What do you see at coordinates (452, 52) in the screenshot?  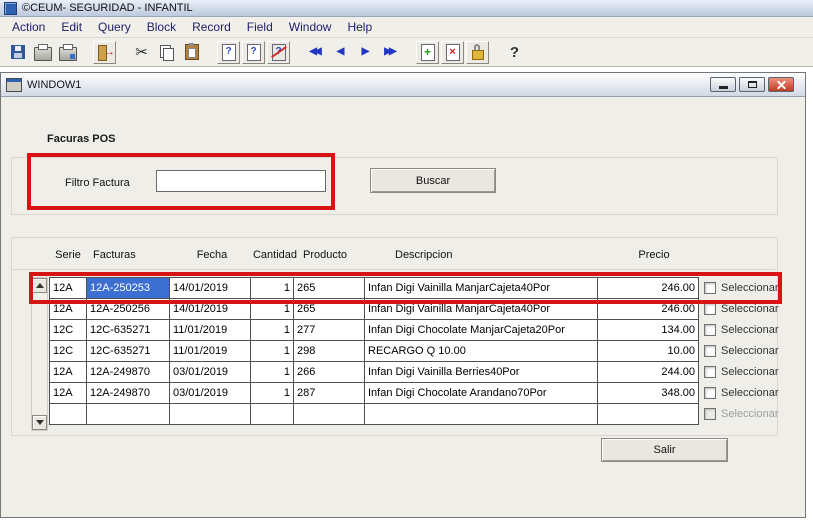 I see `delete-record-icon: ×` at bounding box center [452, 52].